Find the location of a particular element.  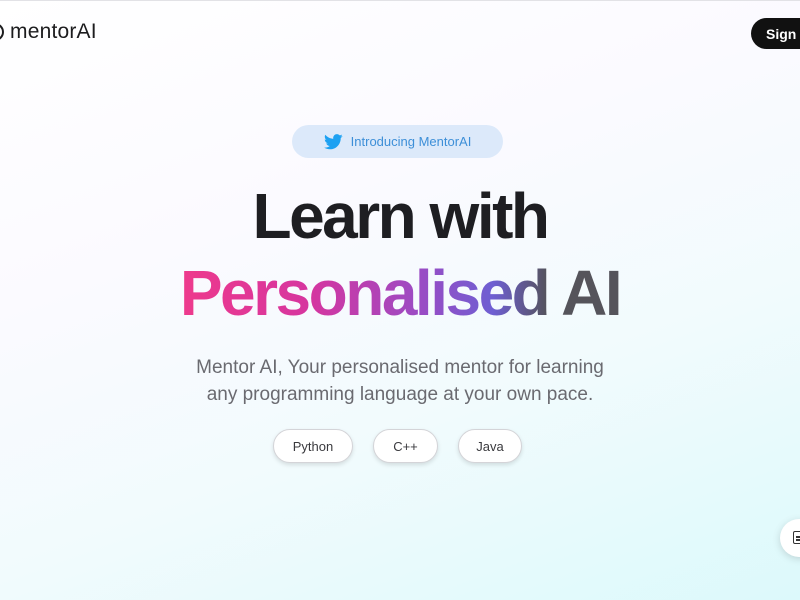

brand-logo-link: mentorAI is located at coordinates (48, 32).